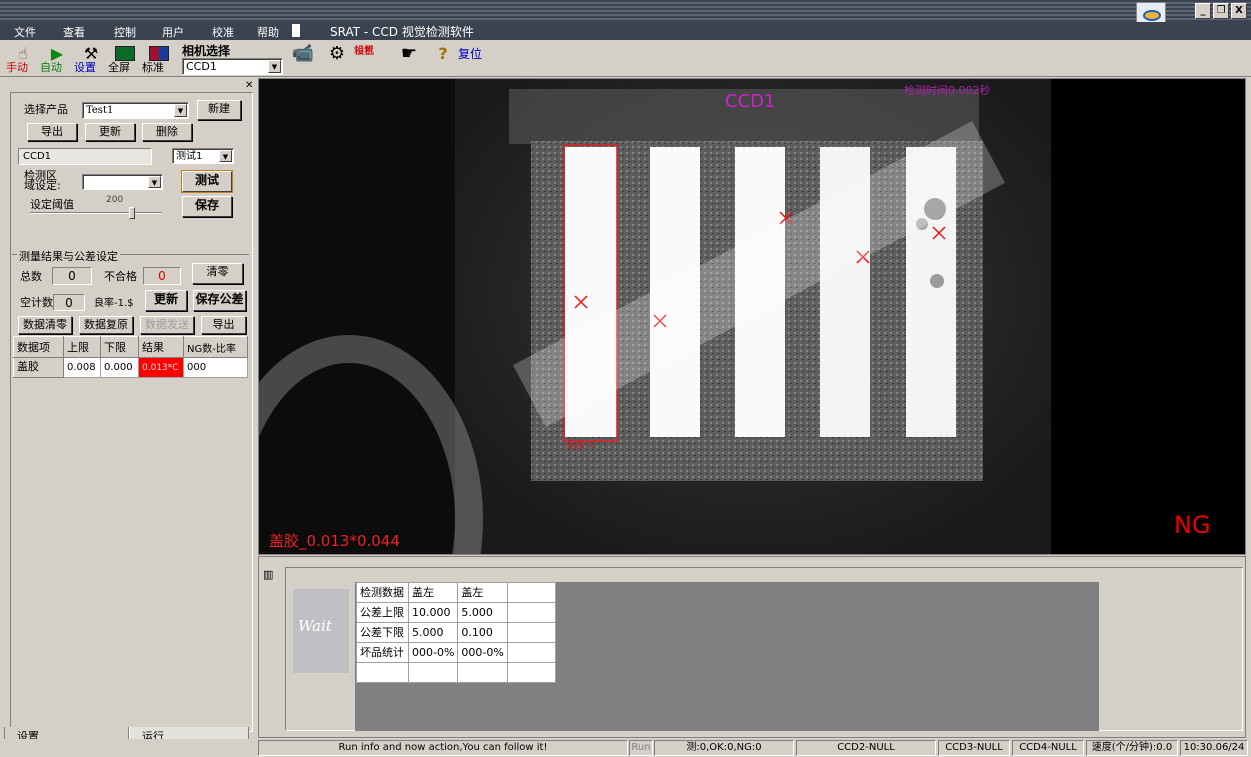 The image size is (1251, 757). Describe the element at coordinates (125, 32) in the screenshot. I see `menu-control: 控制` at that location.